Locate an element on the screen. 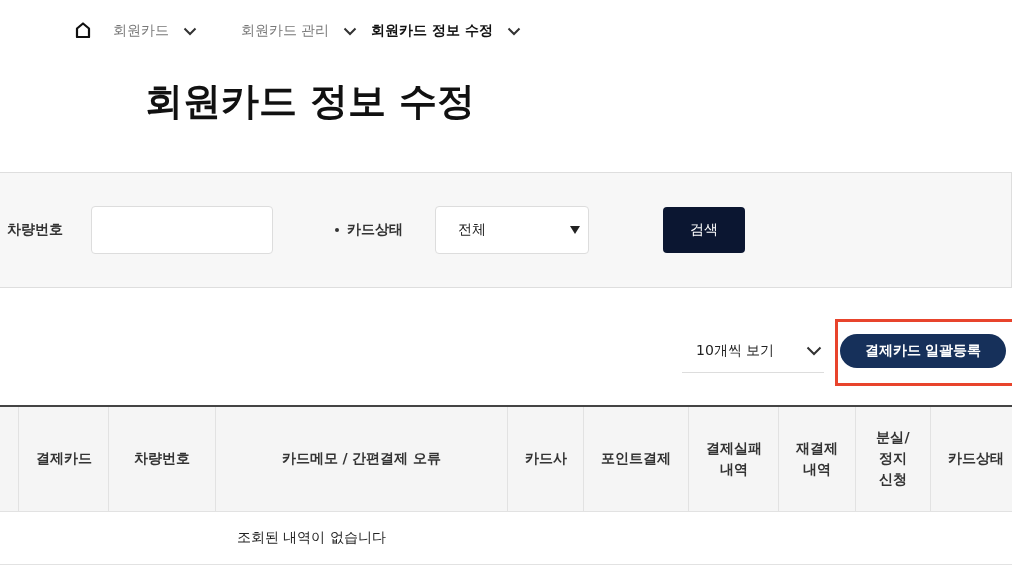  column-header: 카드사 is located at coordinates (545, 458).